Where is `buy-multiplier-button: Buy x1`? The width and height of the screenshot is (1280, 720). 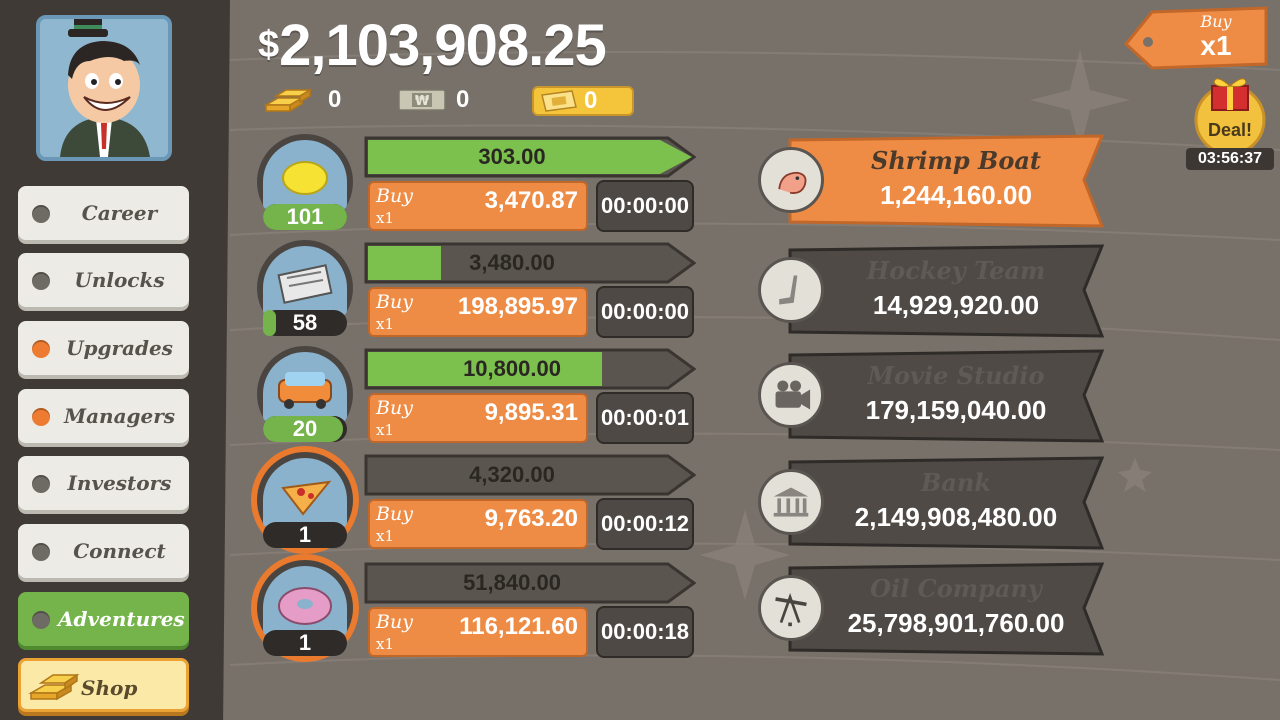
buy-multiplier-button: Buy x1 is located at coordinates (1197, 39).